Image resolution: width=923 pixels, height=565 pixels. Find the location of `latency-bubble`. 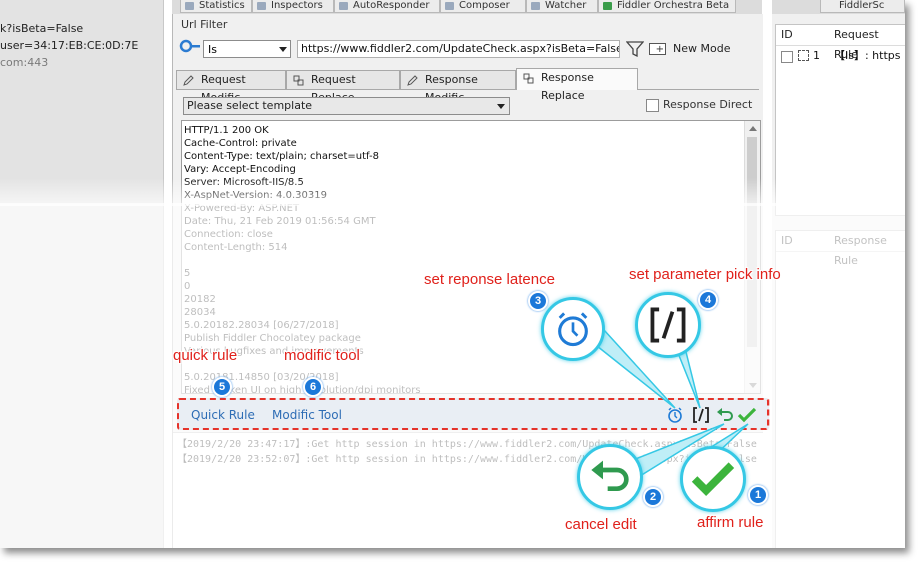

latency-bubble is located at coordinates (573, 329).